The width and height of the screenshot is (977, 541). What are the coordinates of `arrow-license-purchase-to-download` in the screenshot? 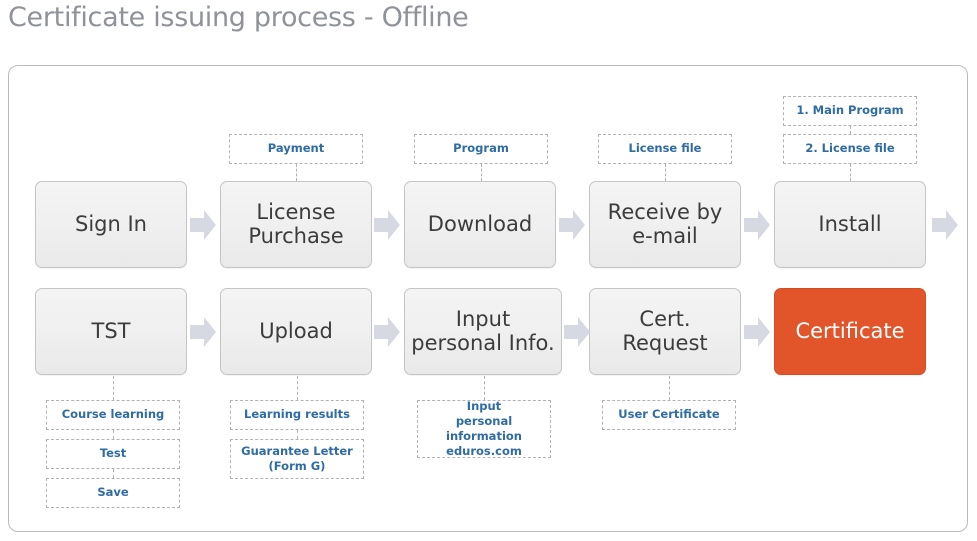 It's located at (387, 225).